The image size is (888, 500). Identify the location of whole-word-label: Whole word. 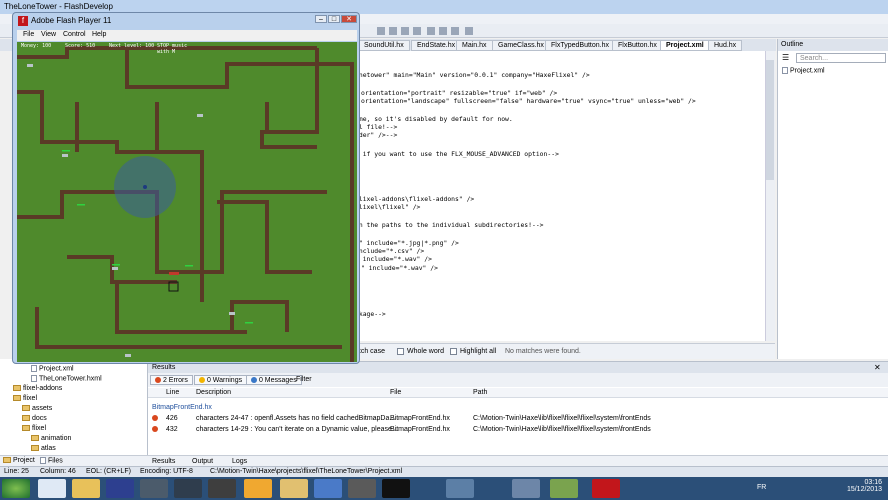
(425, 351).